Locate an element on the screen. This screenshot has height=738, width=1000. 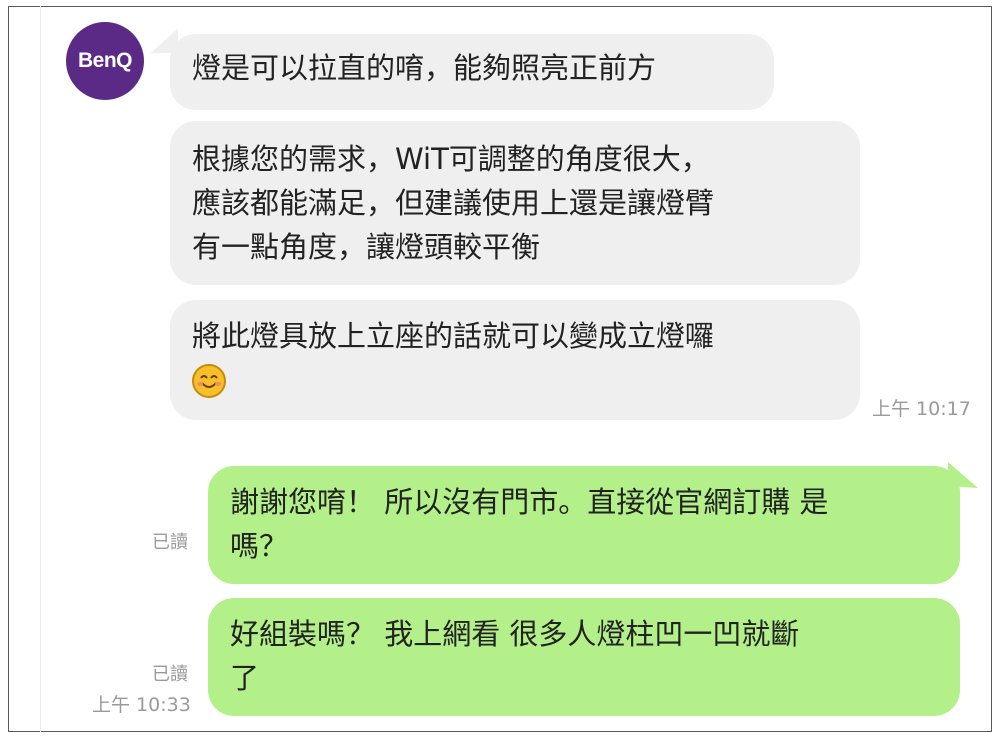
message-timestamp: 上午 10:33 is located at coordinates (141, 705).